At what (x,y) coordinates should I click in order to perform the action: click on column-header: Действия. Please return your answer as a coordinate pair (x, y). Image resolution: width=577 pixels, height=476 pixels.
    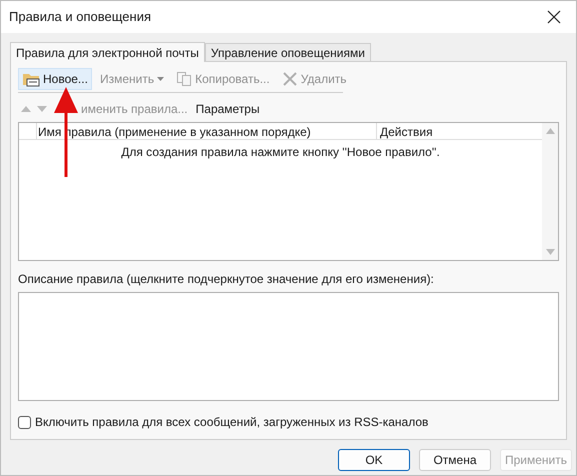
    Looking at the image, I should click on (459, 131).